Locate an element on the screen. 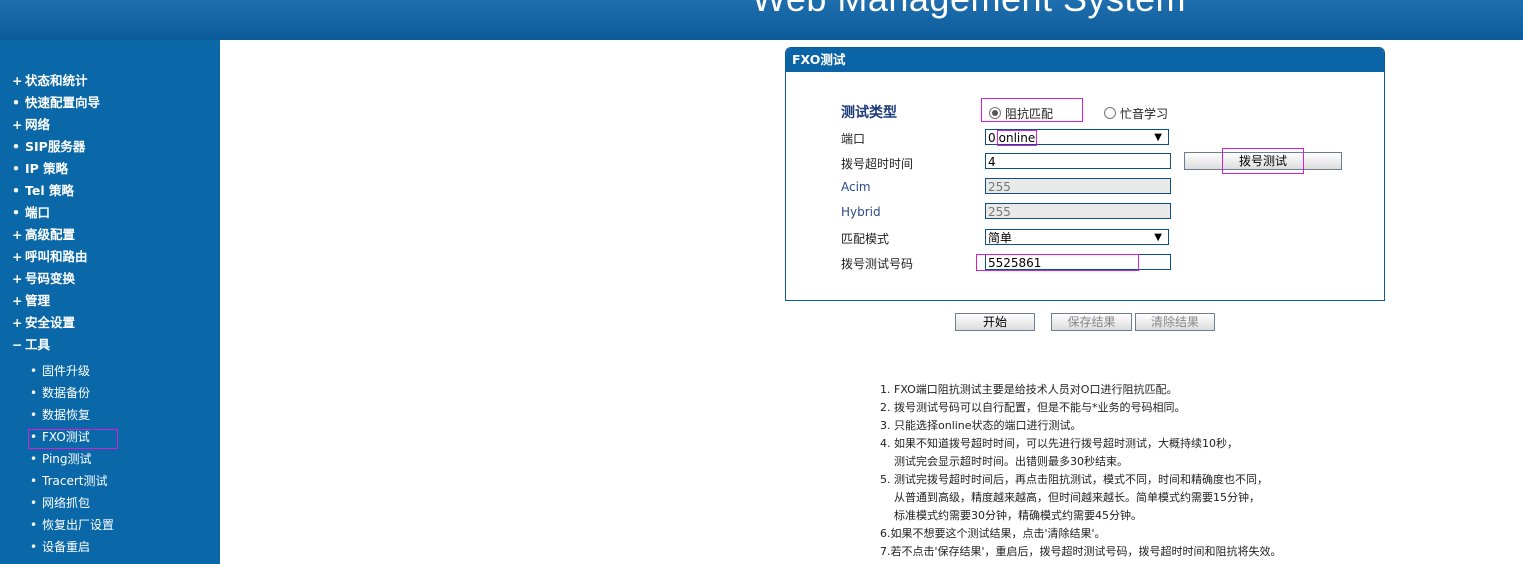  sidebar-item-label: IP 策略 is located at coordinates (47, 168).